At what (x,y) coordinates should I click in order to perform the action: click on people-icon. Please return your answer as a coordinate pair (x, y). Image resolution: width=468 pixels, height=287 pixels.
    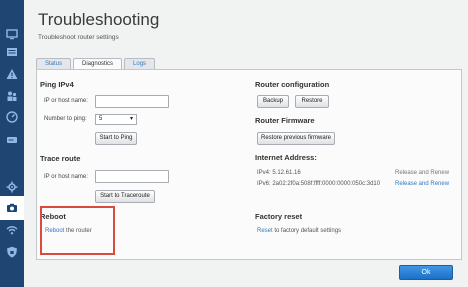
    Looking at the image, I should click on (12, 96).